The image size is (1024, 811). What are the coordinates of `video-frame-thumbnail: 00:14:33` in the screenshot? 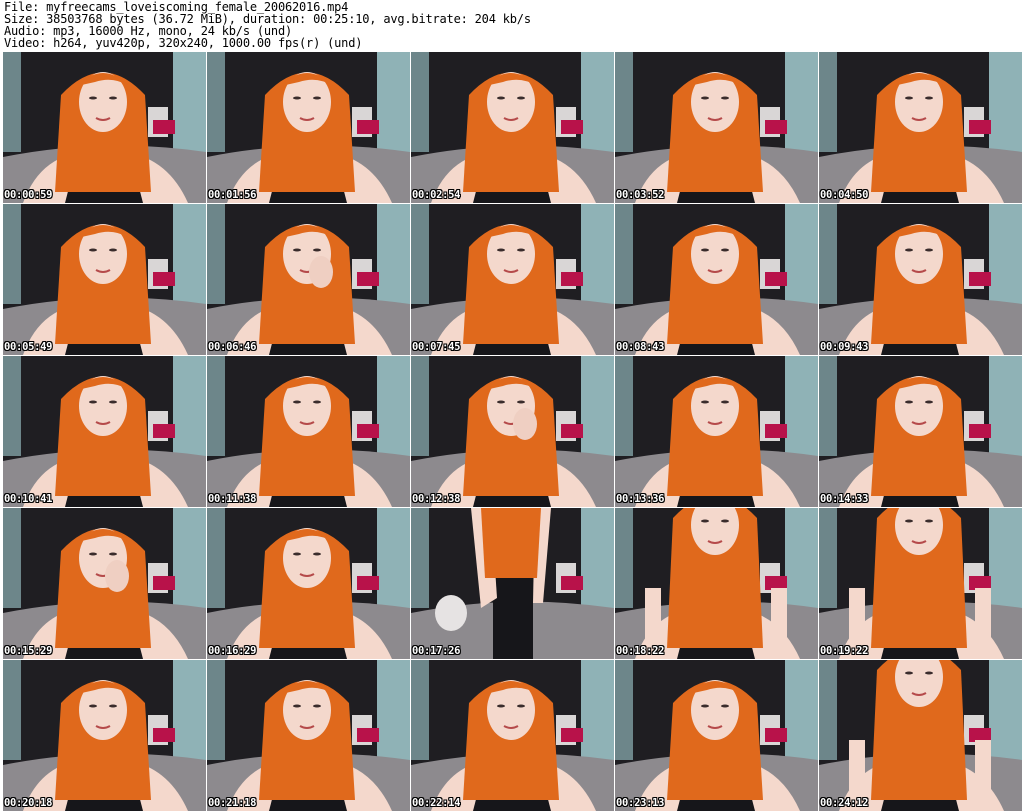 It's located at (920, 431).